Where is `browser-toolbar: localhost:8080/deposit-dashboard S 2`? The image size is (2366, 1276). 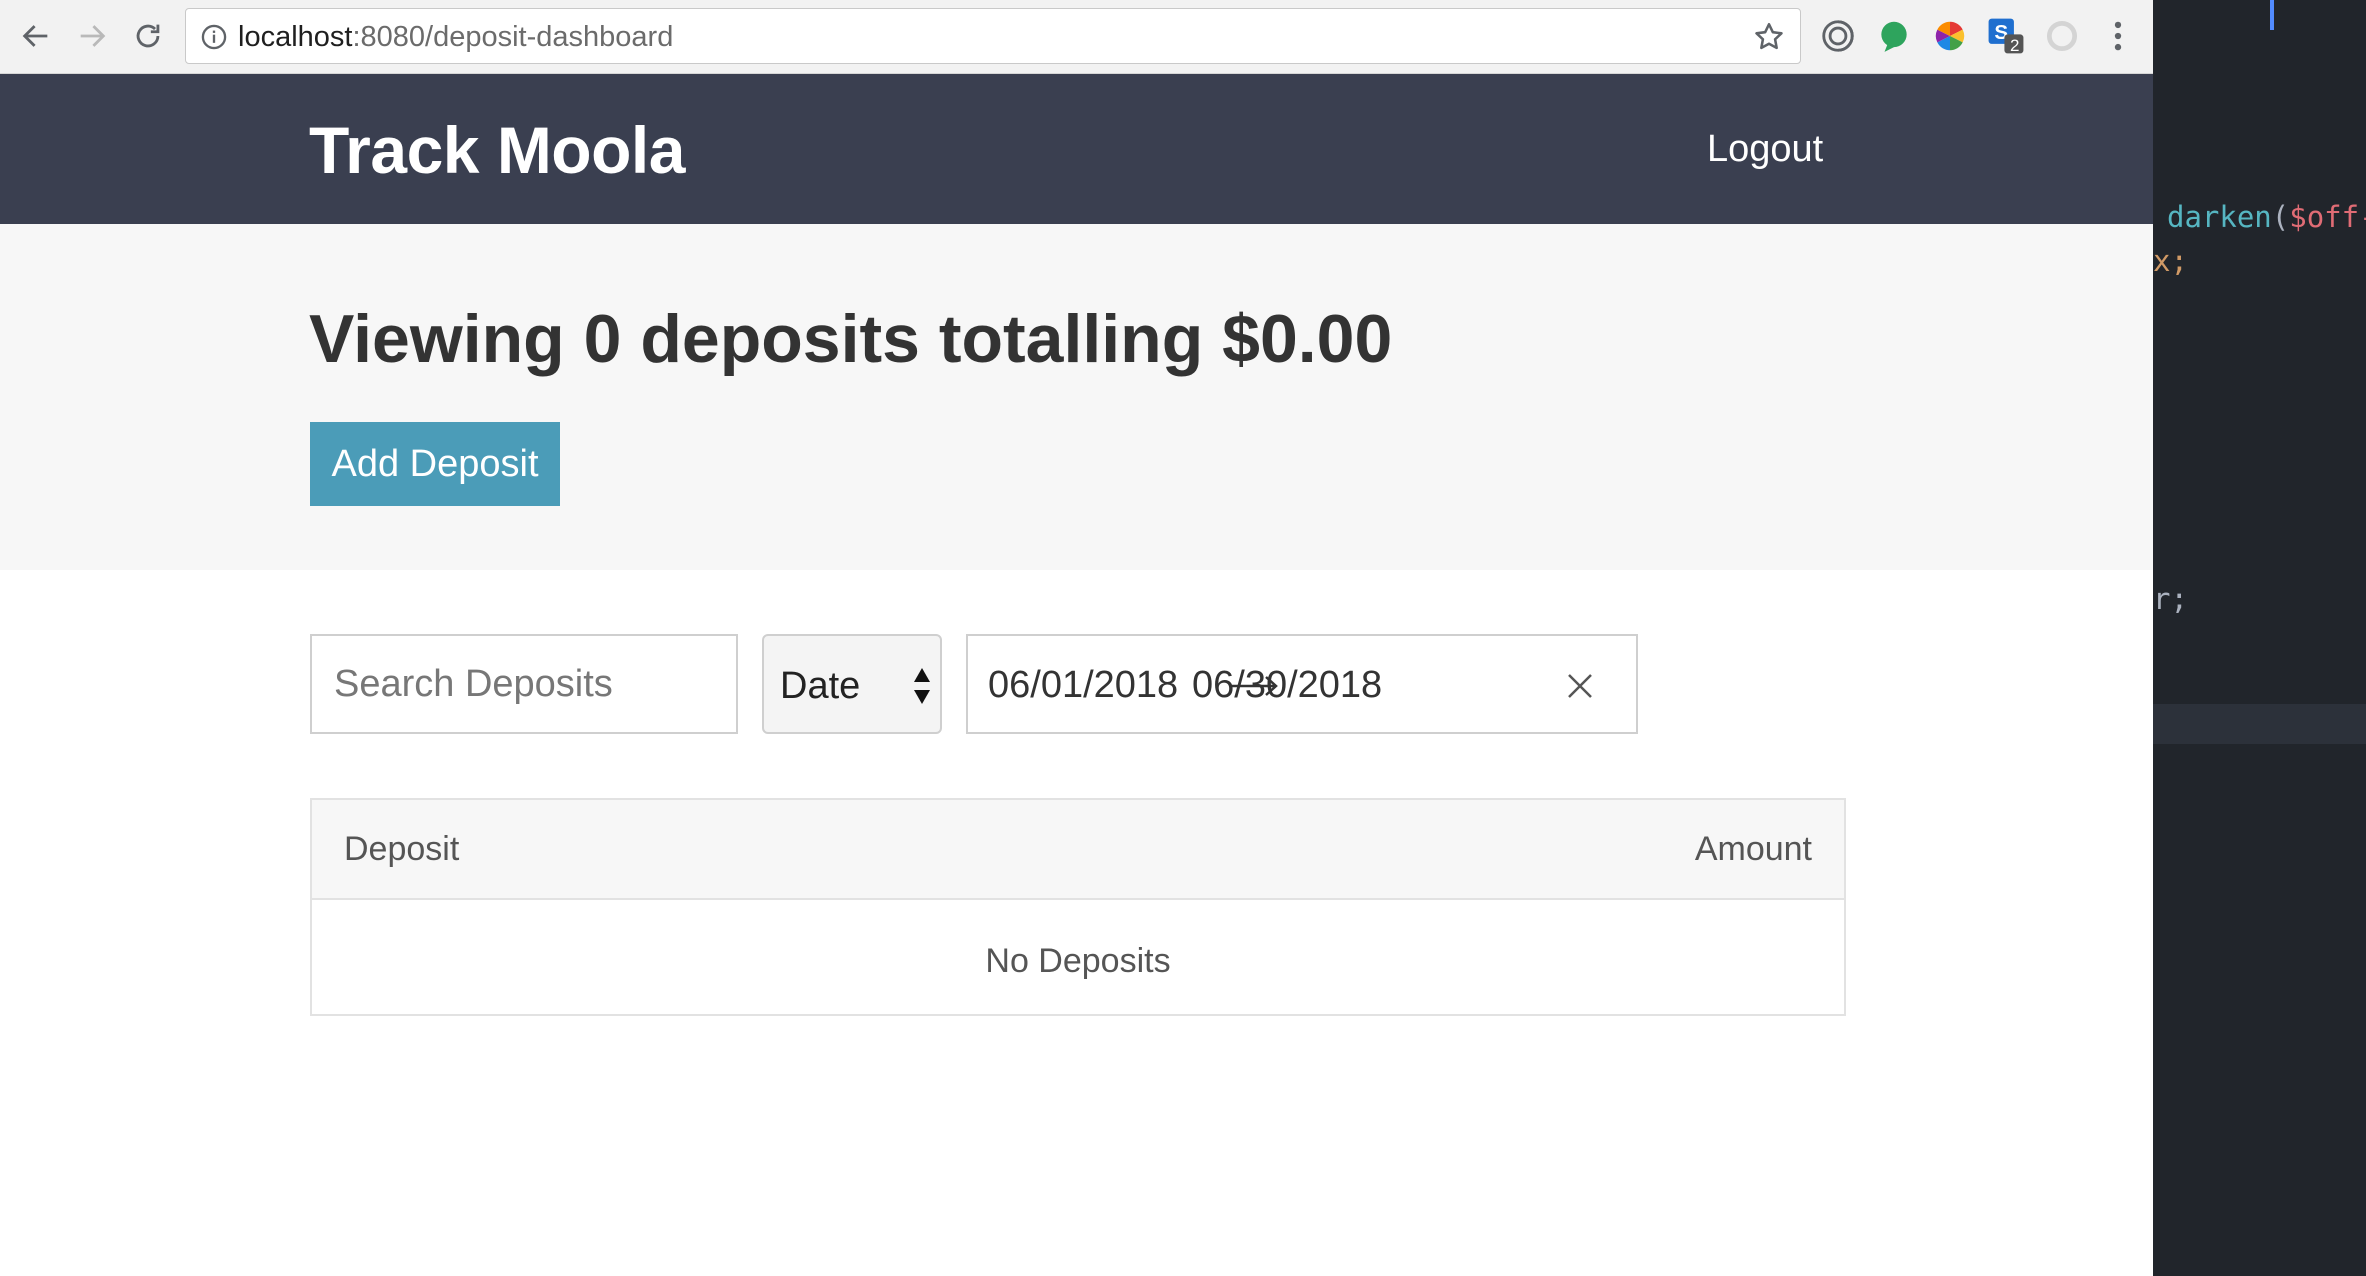
browser-toolbar: localhost:8080/deposit-dashboard S 2 is located at coordinates (1076, 37).